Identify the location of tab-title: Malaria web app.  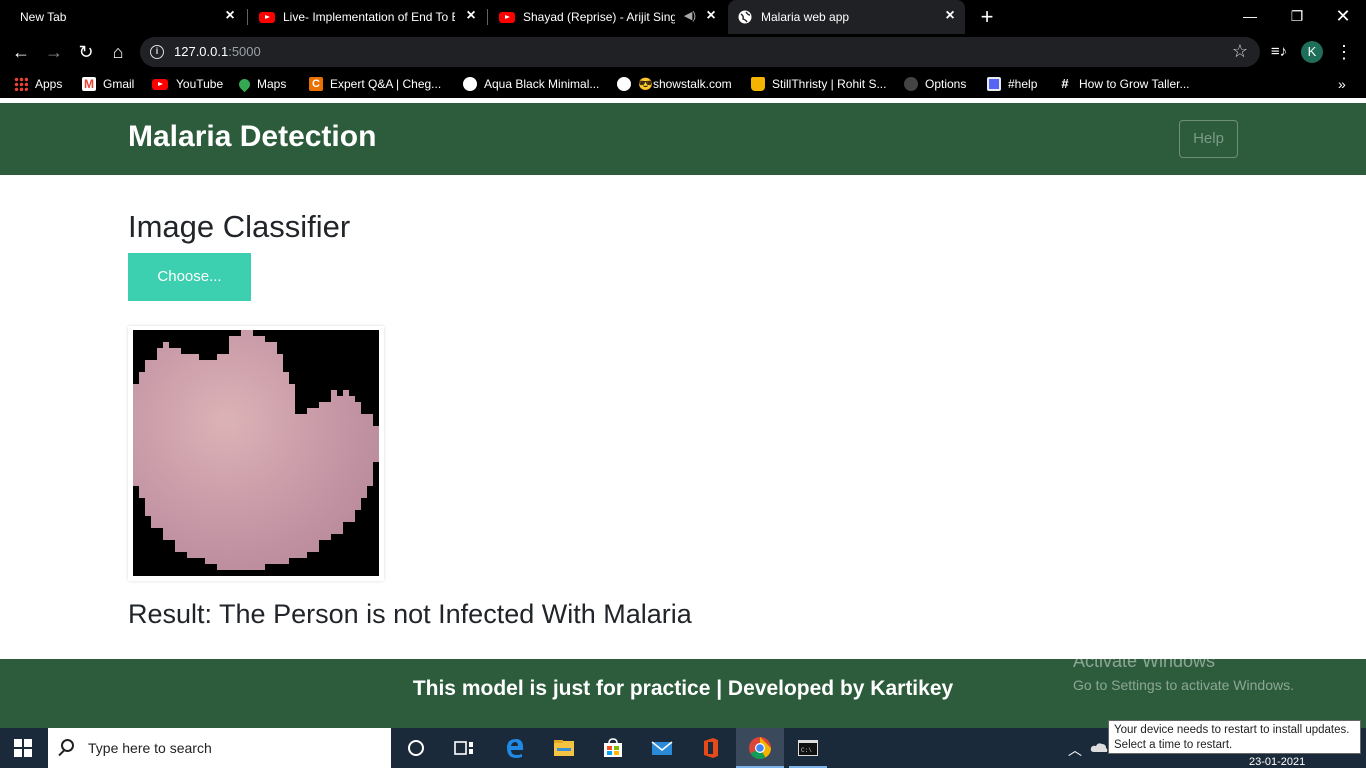
(805, 17).